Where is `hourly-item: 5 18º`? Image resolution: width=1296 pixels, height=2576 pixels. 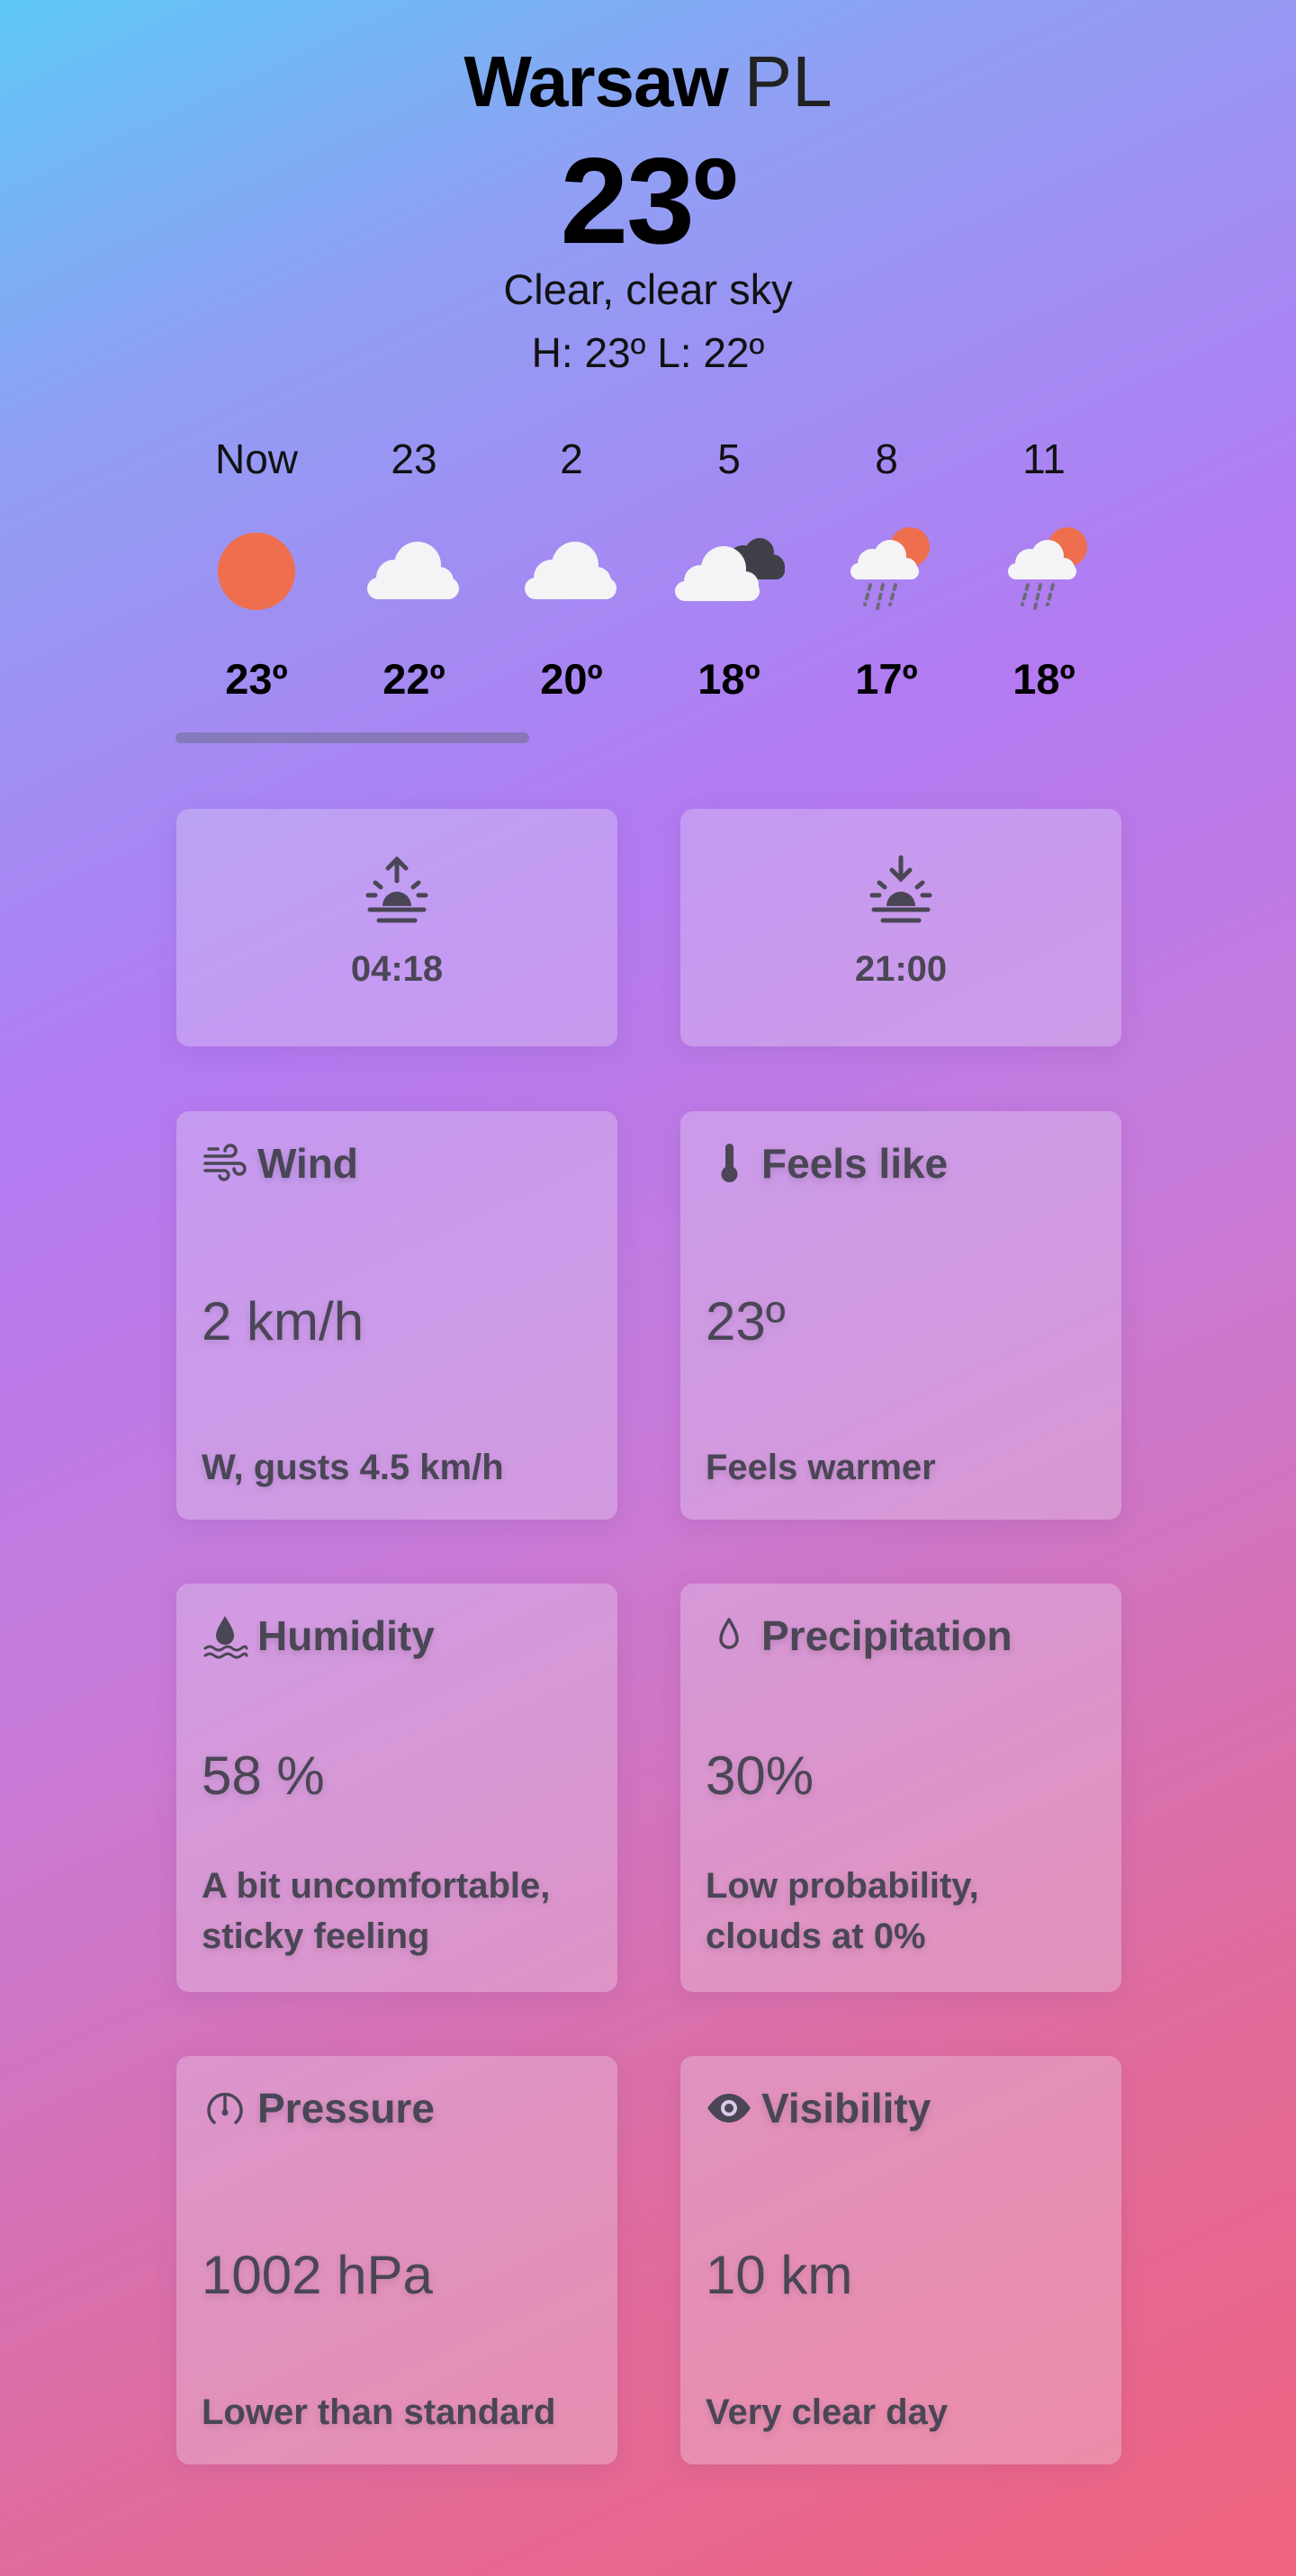 hourly-item: 5 18º is located at coordinates (729, 568).